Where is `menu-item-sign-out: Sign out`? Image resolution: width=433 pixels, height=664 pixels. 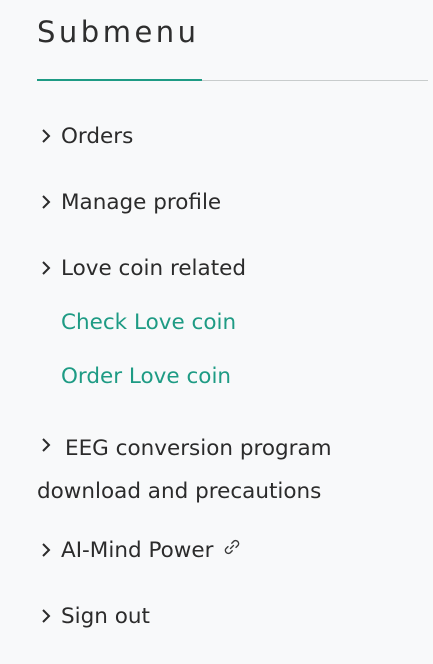 menu-item-sign-out: Sign out is located at coordinates (93, 617).